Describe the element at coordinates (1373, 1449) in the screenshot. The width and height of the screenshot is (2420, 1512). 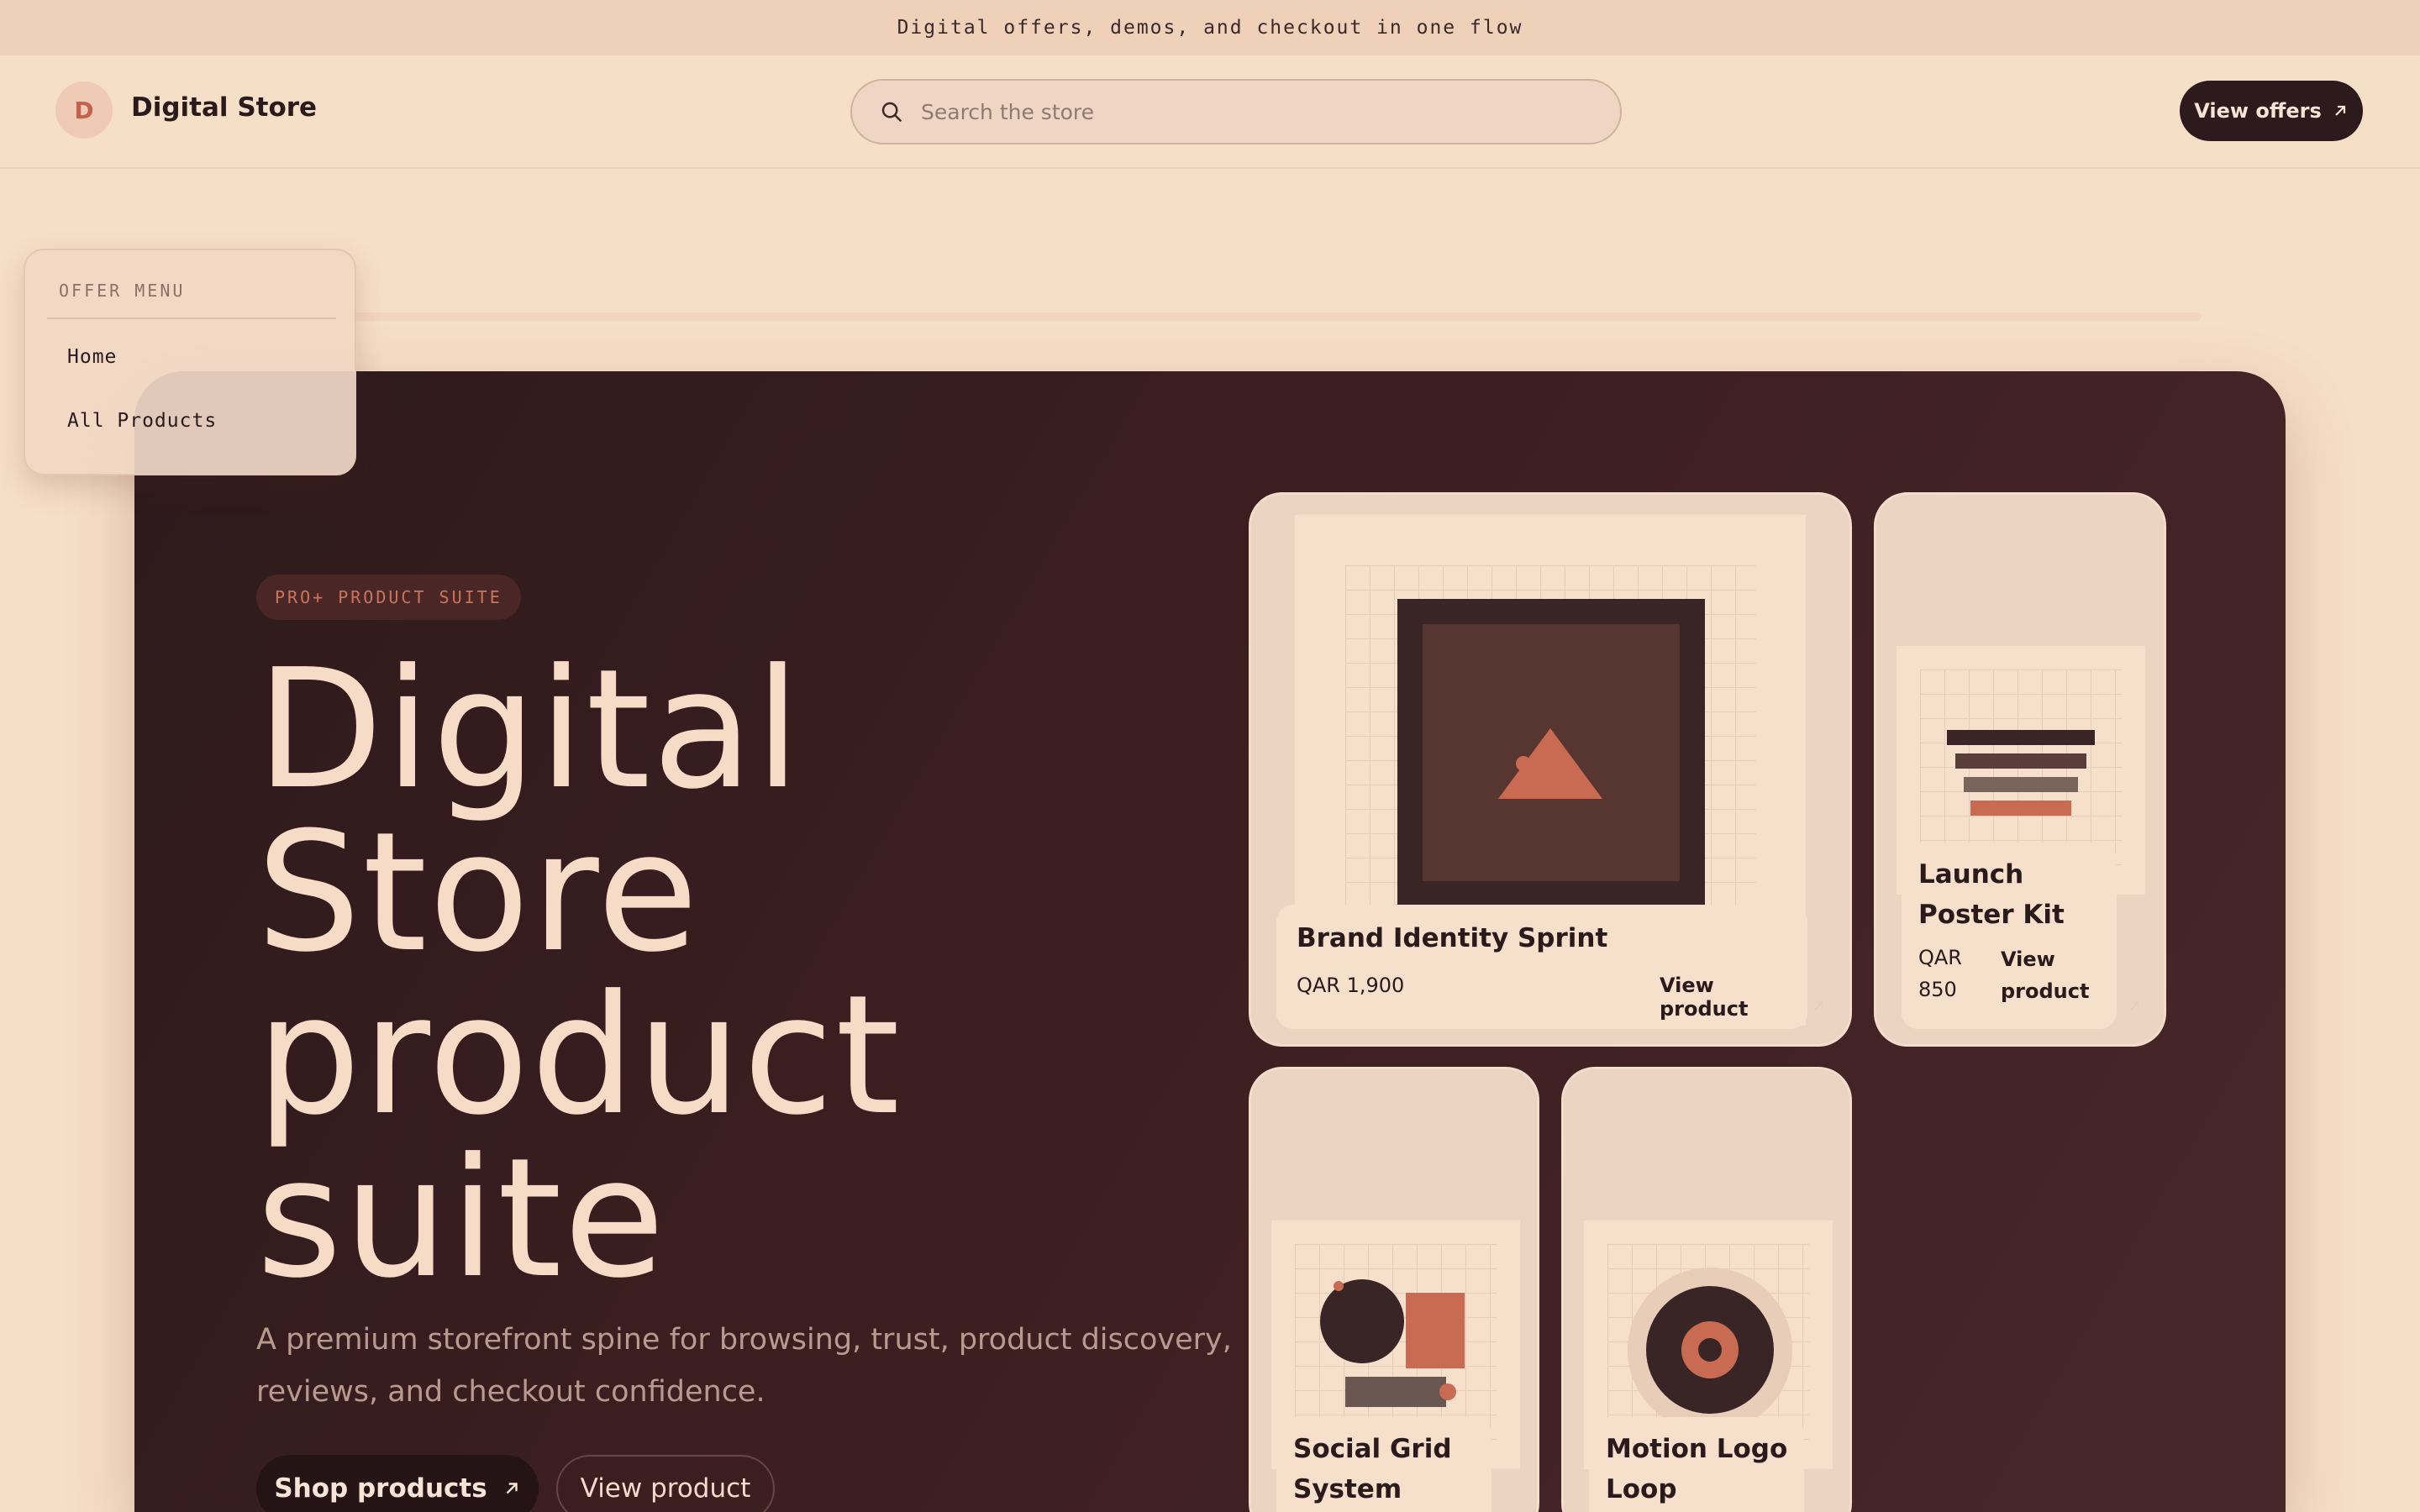
I see `product-title-line: Social Grid` at that location.